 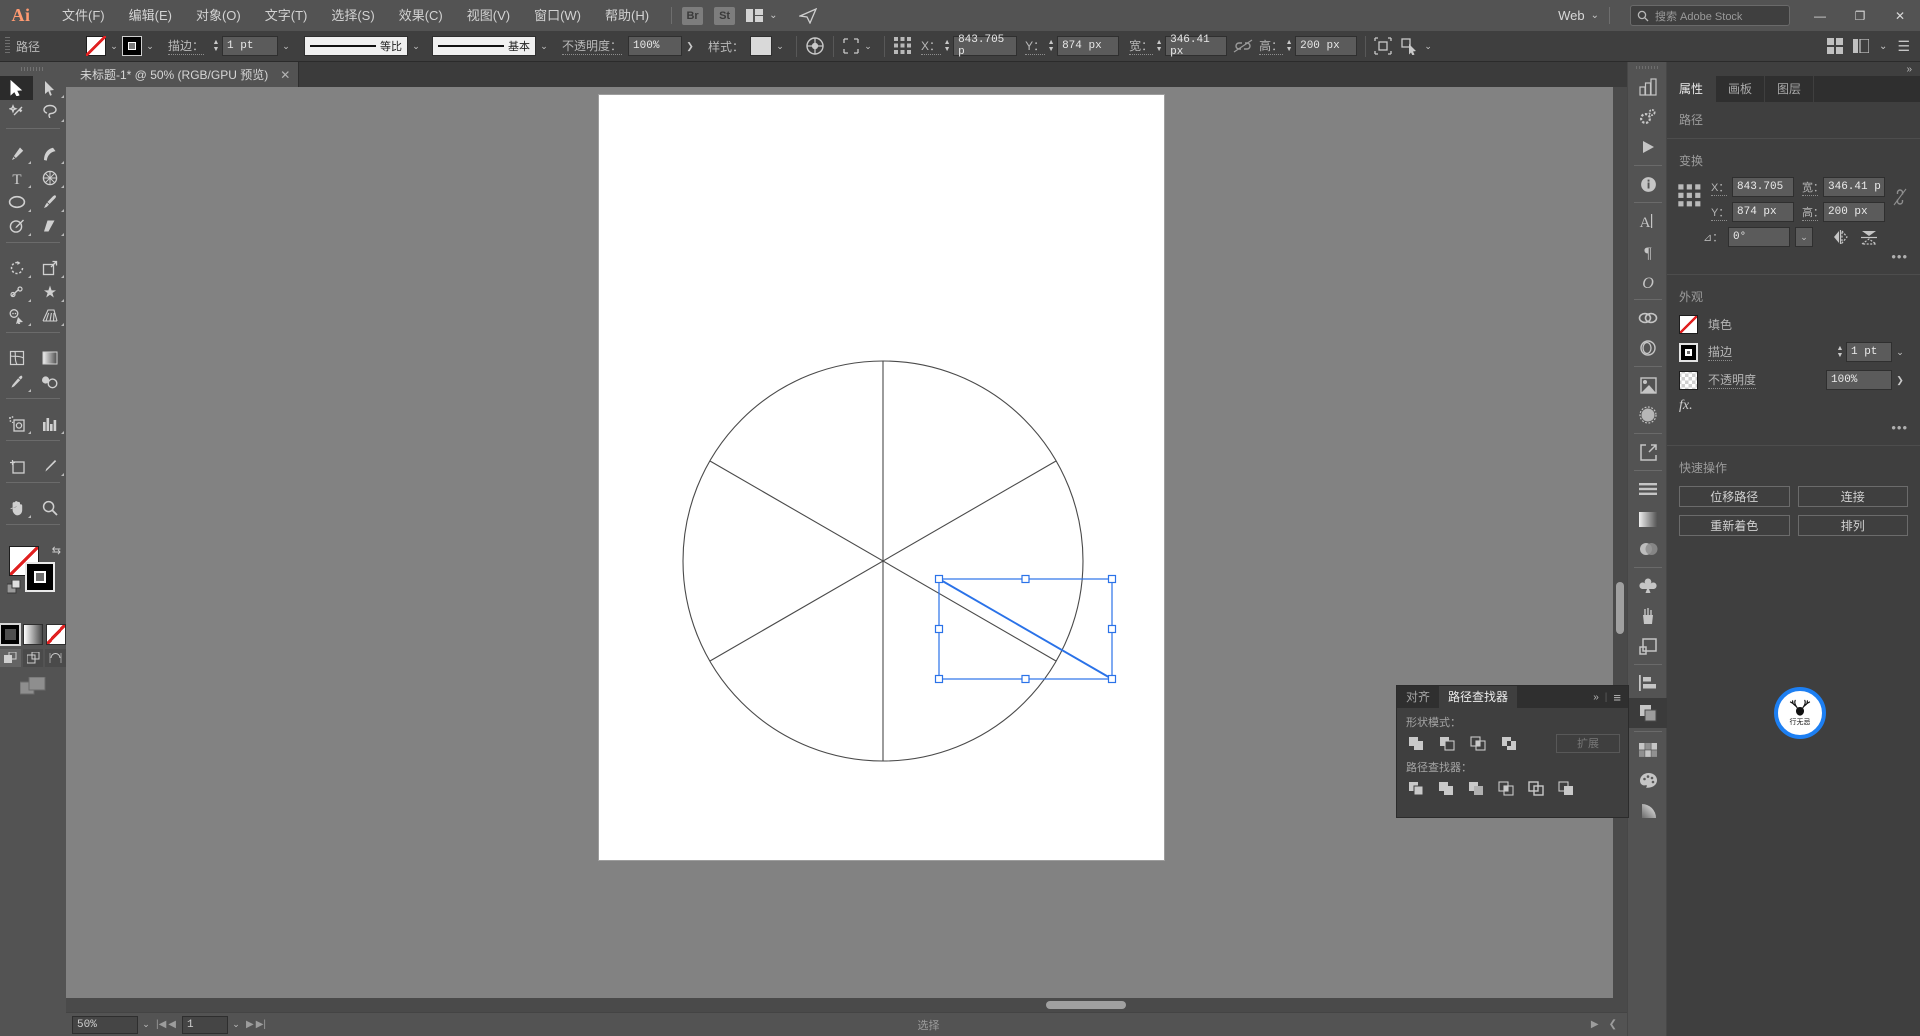 What do you see at coordinates (1688, 324) in the screenshot?
I see `fill-swatch-button` at bounding box center [1688, 324].